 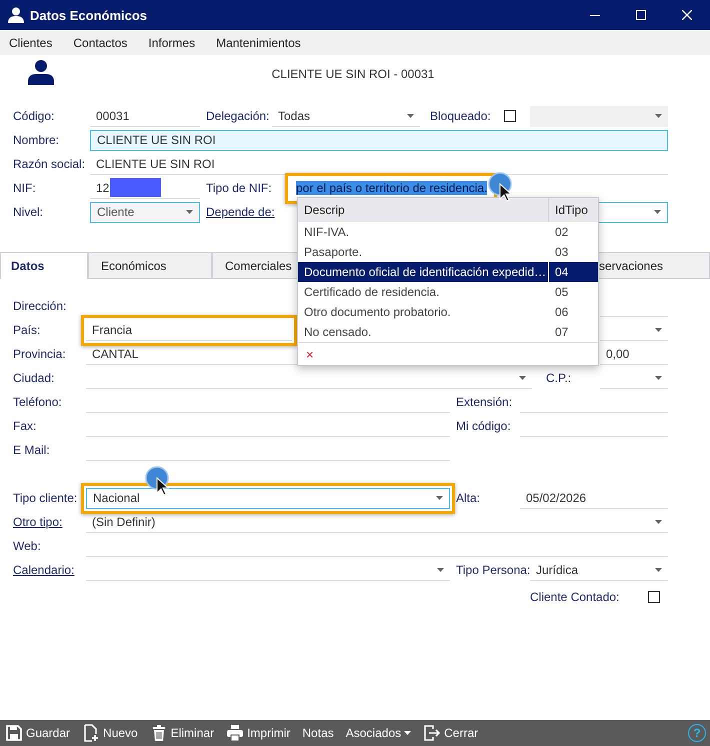 What do you see at coordinates (172, 43) in the screenshot?
I see `menu-item: Informes` at bounding box center [172, 43].